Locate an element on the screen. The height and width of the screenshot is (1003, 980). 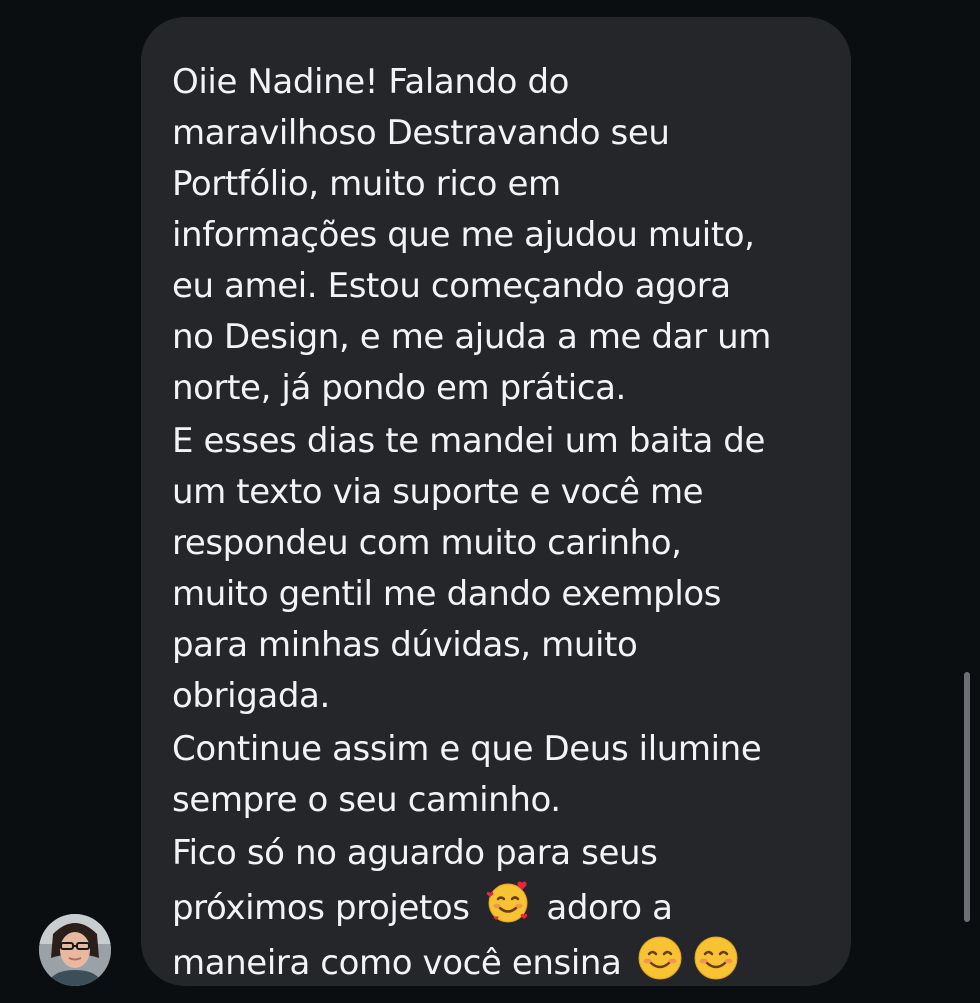
sender-avatar is located at coordinates (75, 950).